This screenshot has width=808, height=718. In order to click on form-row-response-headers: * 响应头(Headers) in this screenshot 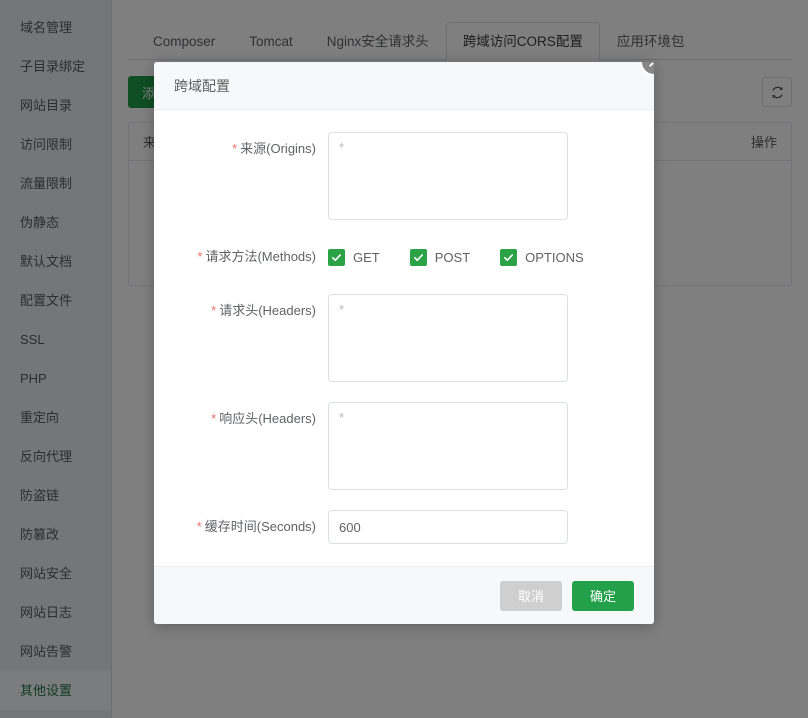, I will do `click(404, 446)`.